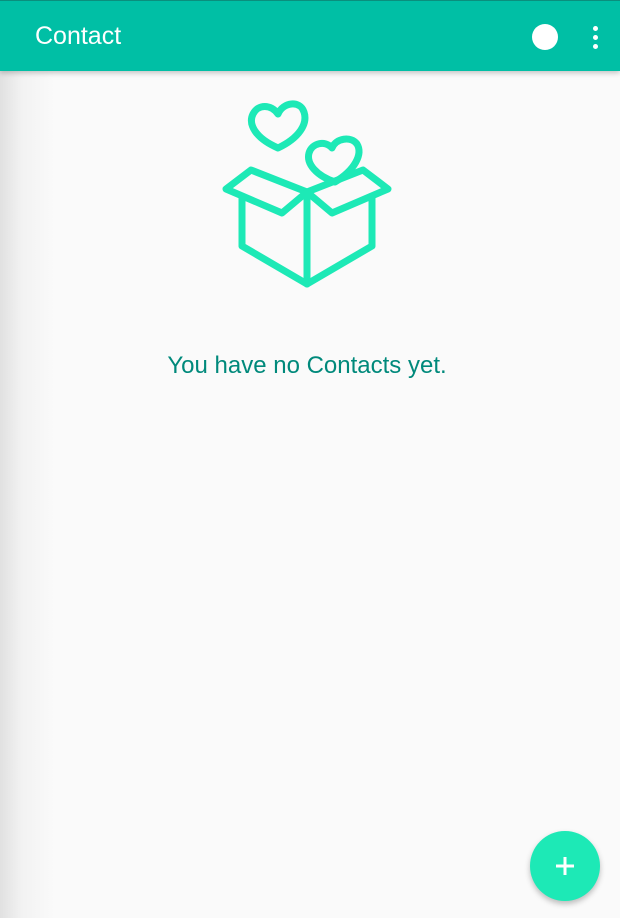 The image size is (620, 918). I want to click on status-circle-icon, so click(545, 37).